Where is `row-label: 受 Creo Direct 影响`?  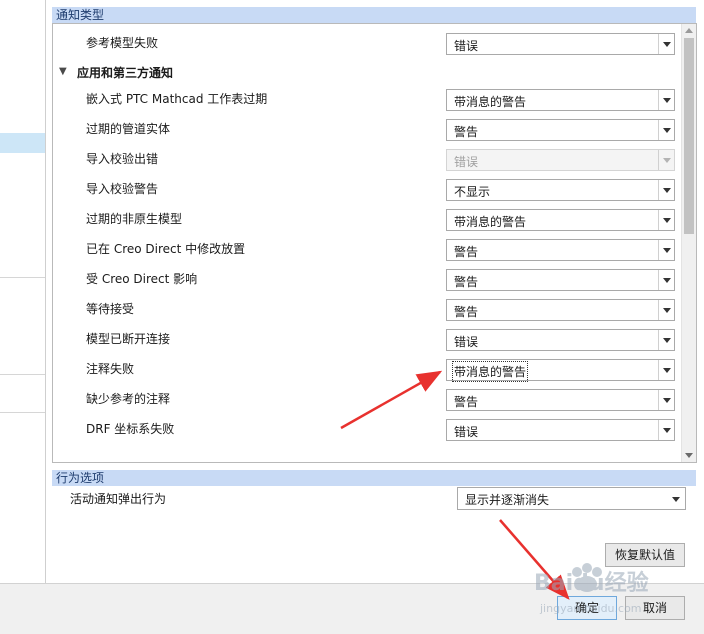 row-label: 受 Creo Direct 影响 is located at coordinates (142, 279).